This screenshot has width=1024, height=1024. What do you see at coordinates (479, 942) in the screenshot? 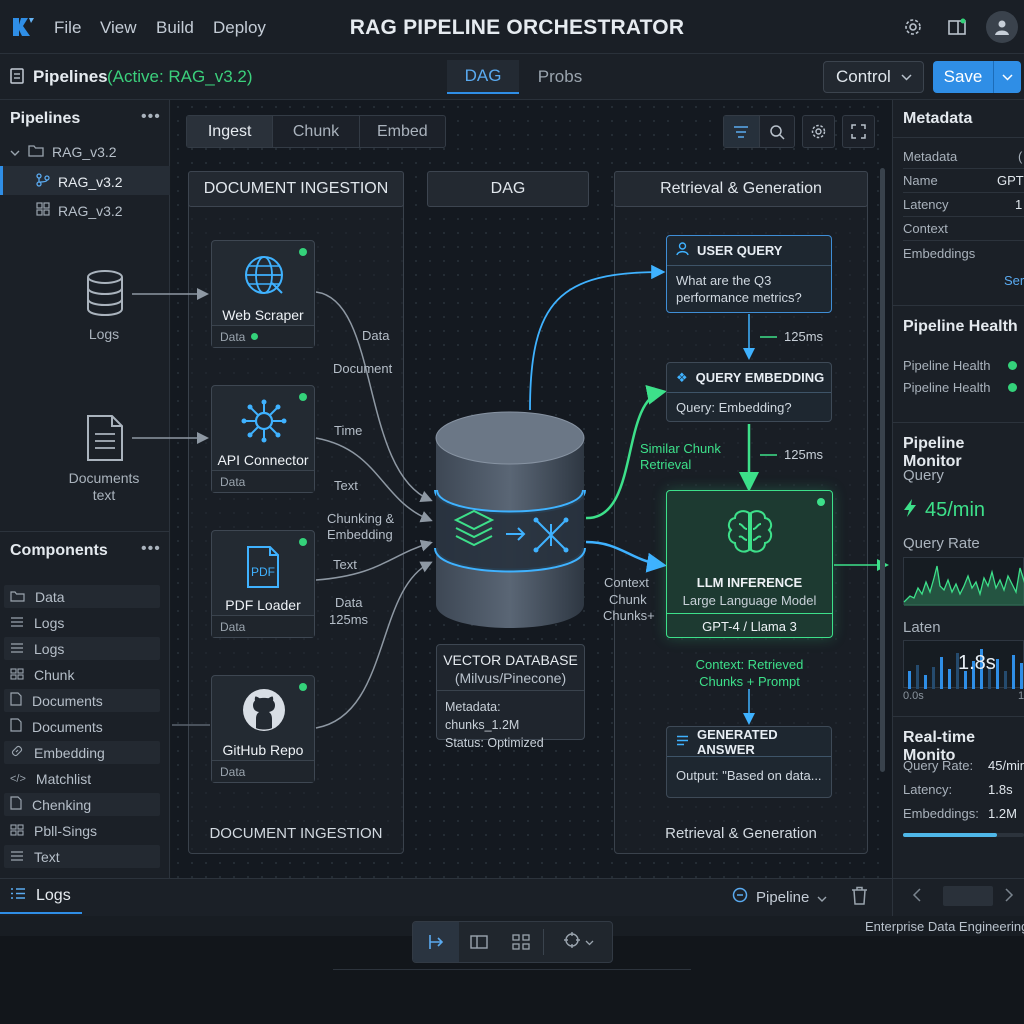
I see `split-view-icon` at bounding box center [479, 942].